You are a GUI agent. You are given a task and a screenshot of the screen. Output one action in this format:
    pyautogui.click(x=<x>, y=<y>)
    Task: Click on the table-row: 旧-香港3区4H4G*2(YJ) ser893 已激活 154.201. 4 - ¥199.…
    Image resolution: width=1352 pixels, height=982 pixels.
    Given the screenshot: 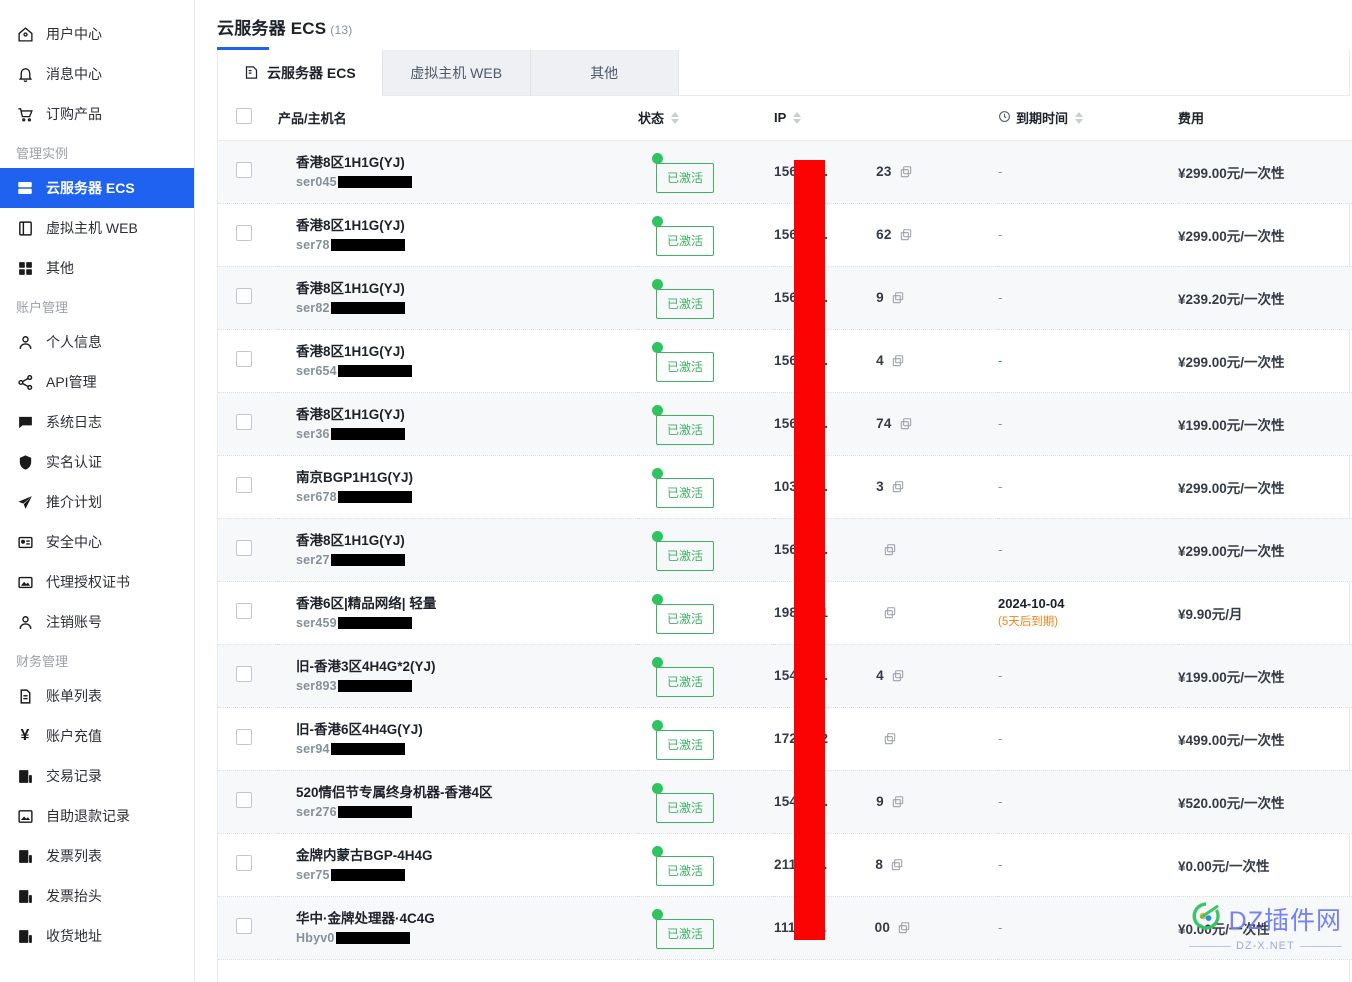 What is the action you would take?
    pyautogui.click(x=785, y=676)
    